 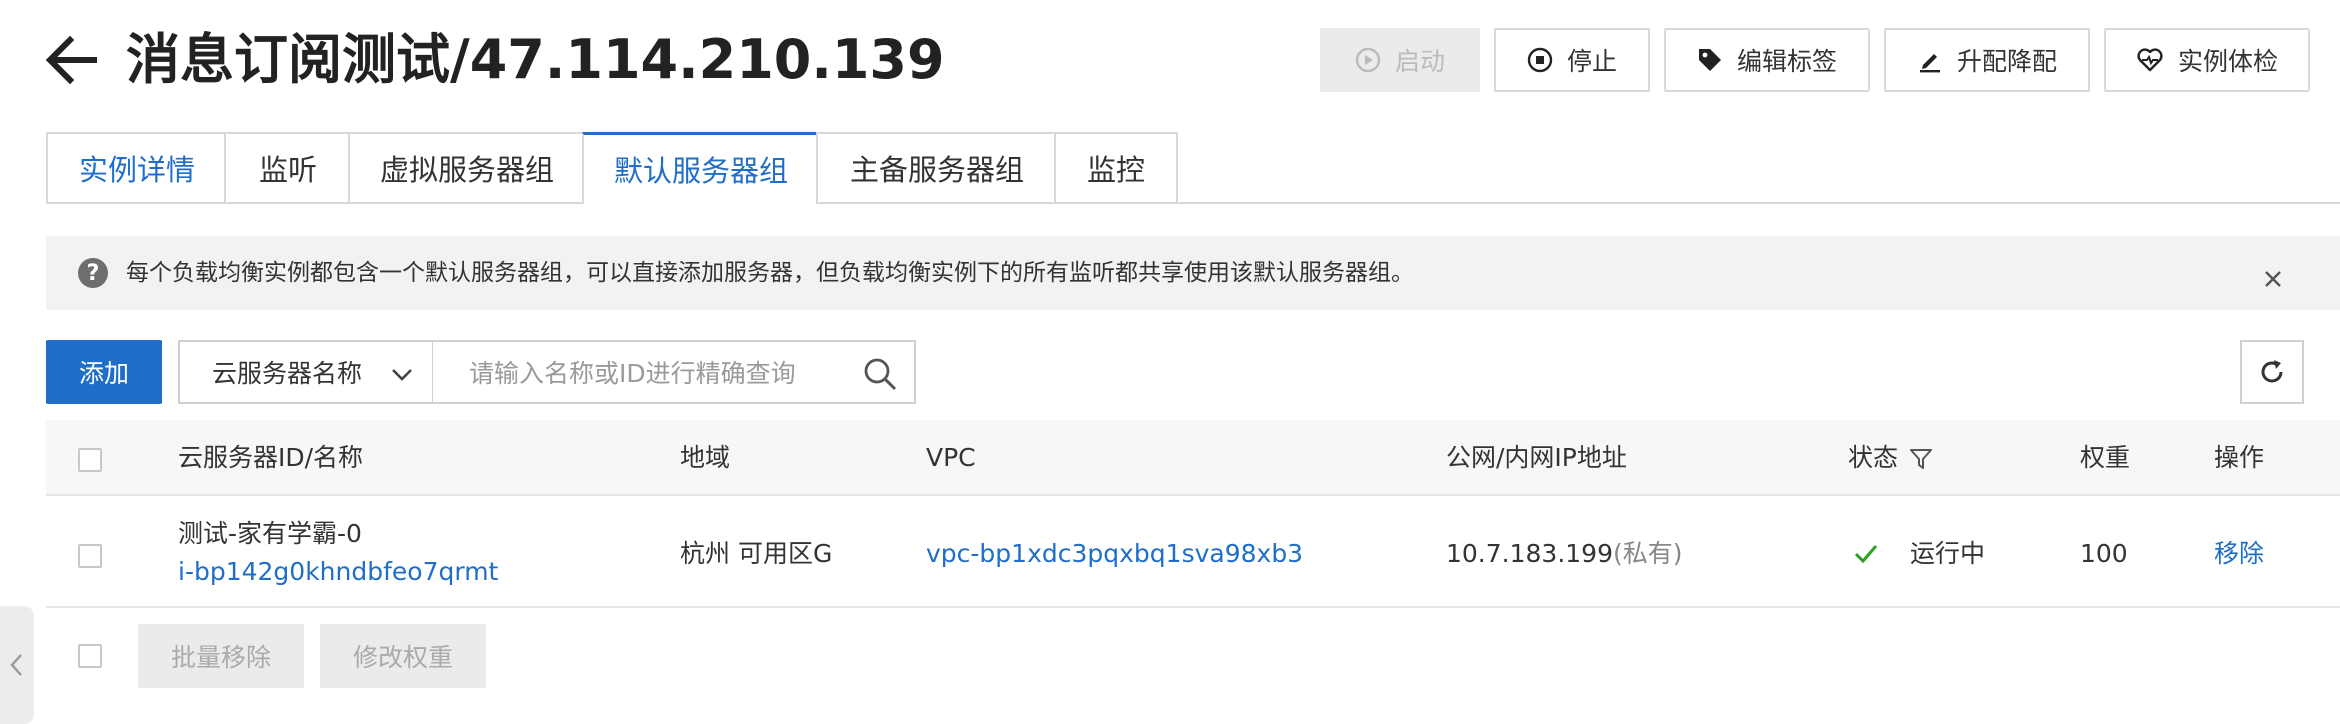 I want to click on server-id-link: i-bp142g0khndbfeo7qrmt, so click(x=338, y=572).